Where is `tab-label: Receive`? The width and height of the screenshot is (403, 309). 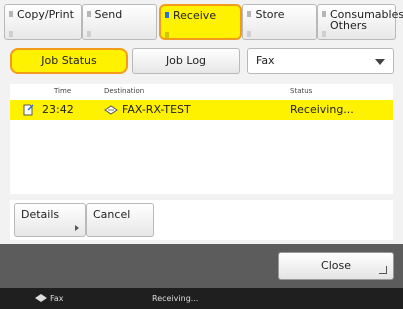 tab-label: Receive is located at coordinates (195, 15).